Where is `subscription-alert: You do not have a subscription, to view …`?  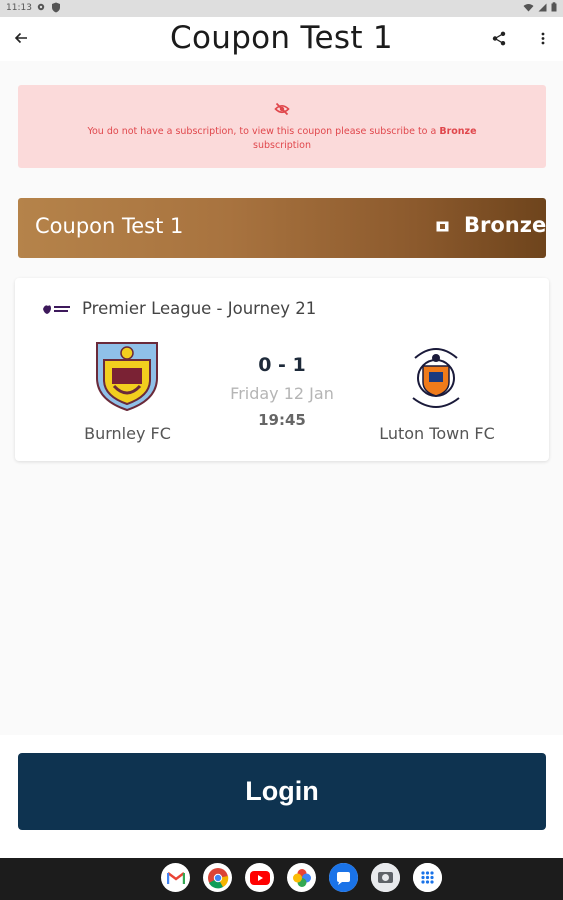 subscription-alert: You do not have a subscription, to view … is located at coordinates (282, 126).